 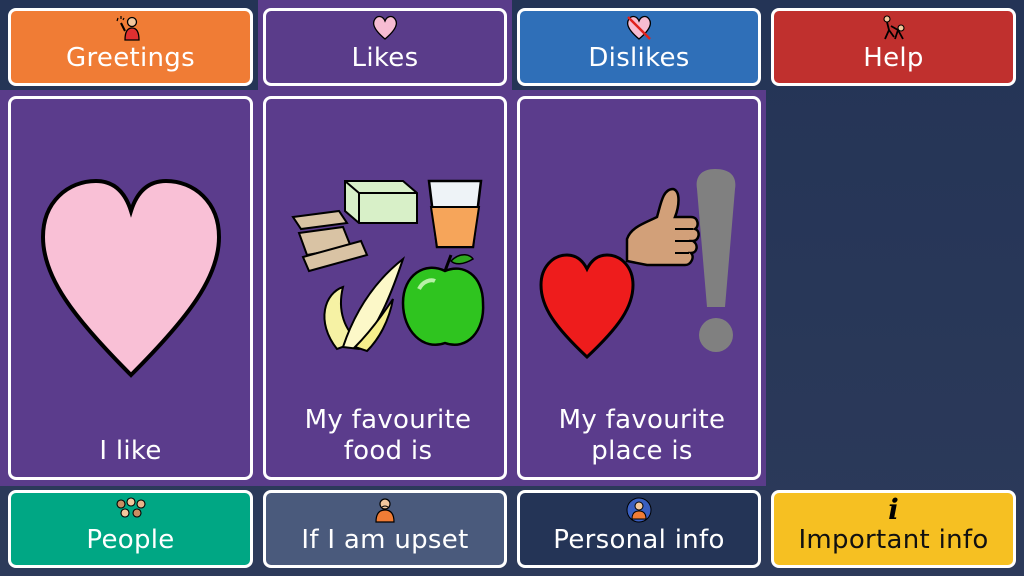 I want to click on people-button: People, so click(x=130, y=529).